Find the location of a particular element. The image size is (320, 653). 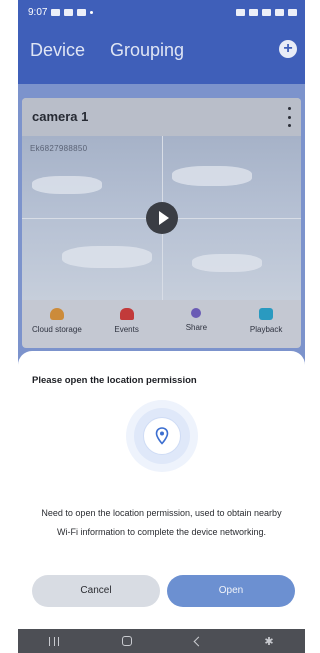

events-button: Events is located at coordinates (127, 321).